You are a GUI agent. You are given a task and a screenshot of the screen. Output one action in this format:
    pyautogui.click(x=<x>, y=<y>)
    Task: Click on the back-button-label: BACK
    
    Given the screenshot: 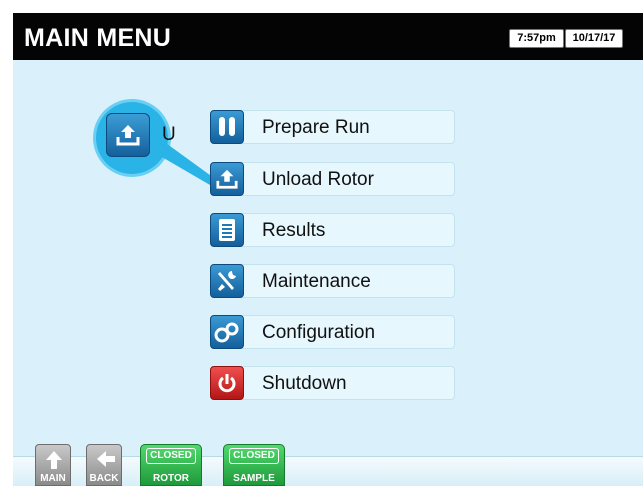 What is the action you would take?
    pyautogui.click(x=104, y=478)
    